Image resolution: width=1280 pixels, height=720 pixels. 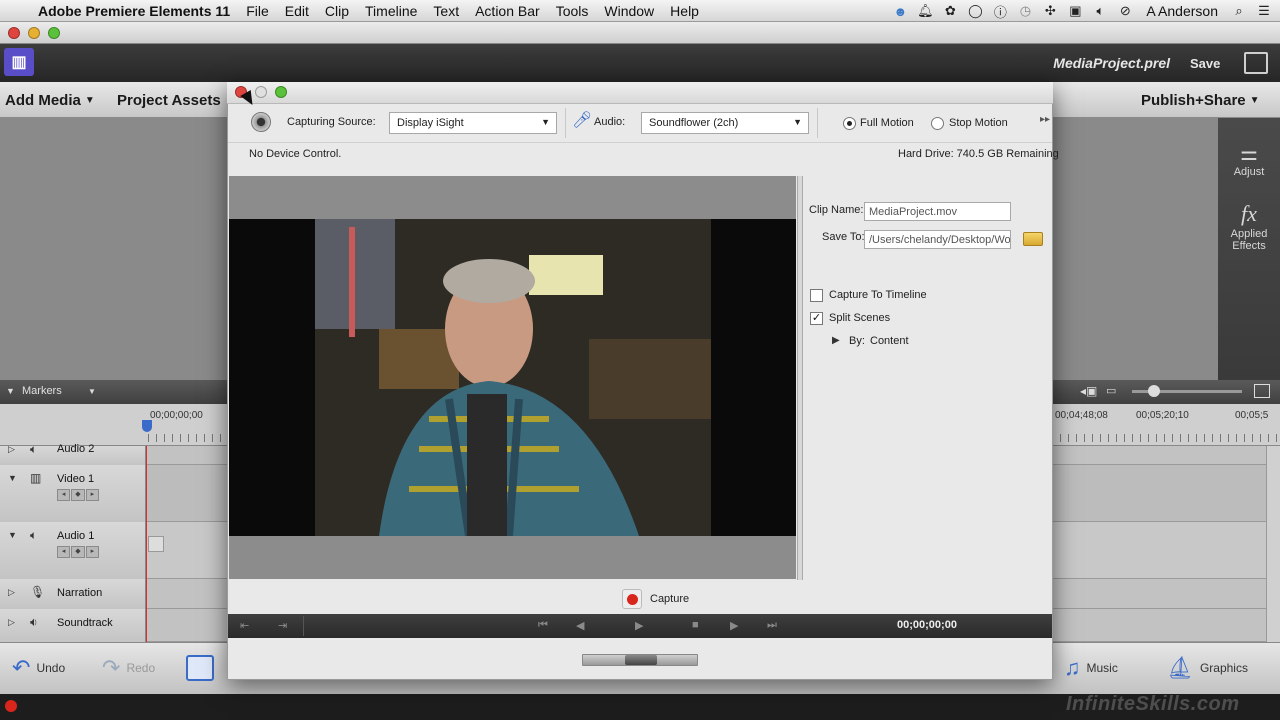 What do you see at coordinates (257, 11) in the screenshot?
I see `menu-file: File` at bounding box center [257, 11].